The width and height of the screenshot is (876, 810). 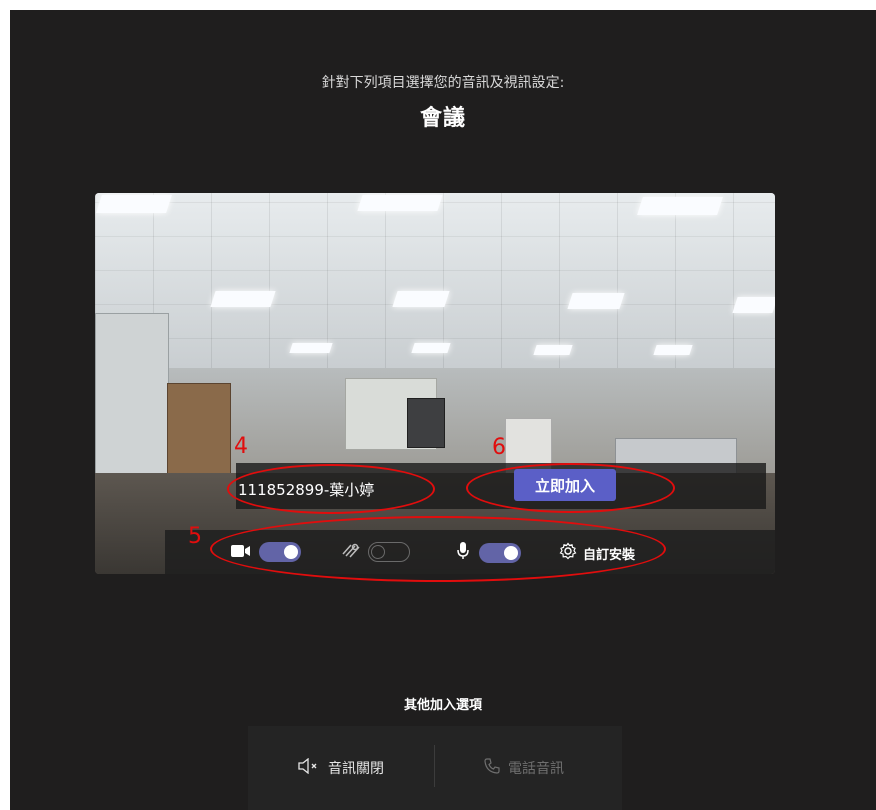 I want to click on annotation-number-6: 6, so click(x=499, y=447).